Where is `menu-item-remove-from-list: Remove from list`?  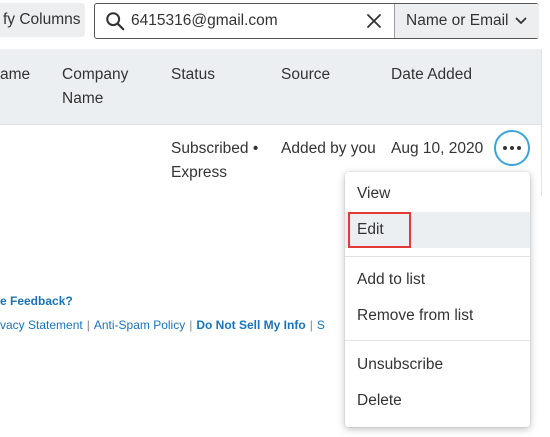
menu-item-remove-from-list: Remove from list is located at coordinates (437, 316).